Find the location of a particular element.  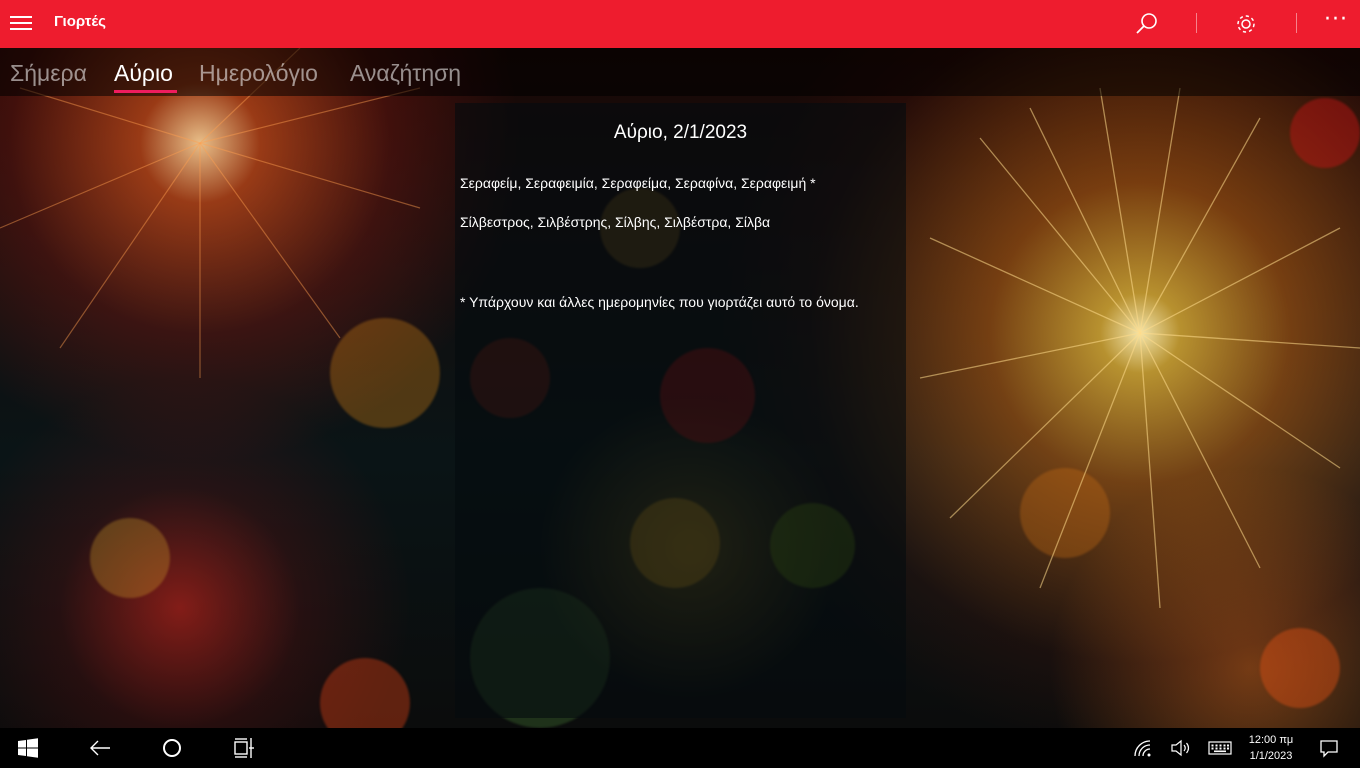

task-view-icon is located at coordinates (244, 748).